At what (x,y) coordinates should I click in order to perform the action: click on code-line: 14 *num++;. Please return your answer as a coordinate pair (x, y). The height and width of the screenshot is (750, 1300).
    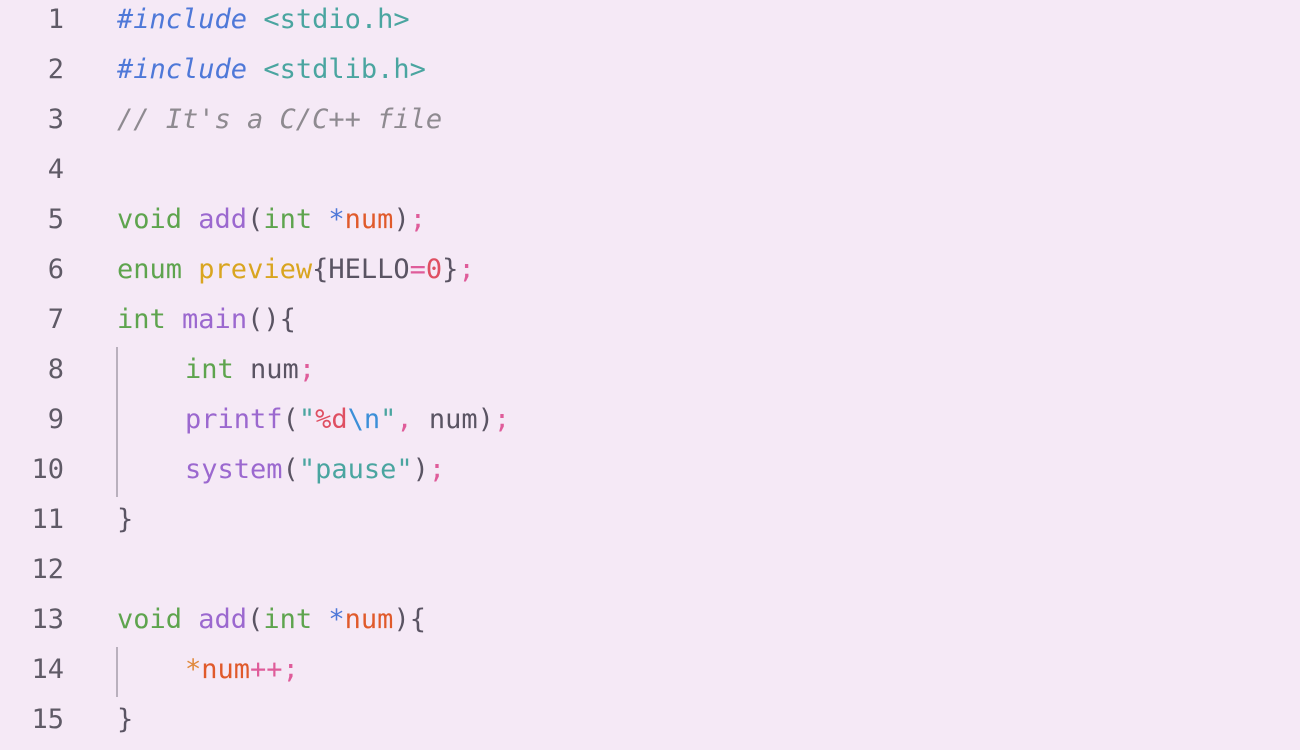
    Looking at the image, I should click on (650, 670).